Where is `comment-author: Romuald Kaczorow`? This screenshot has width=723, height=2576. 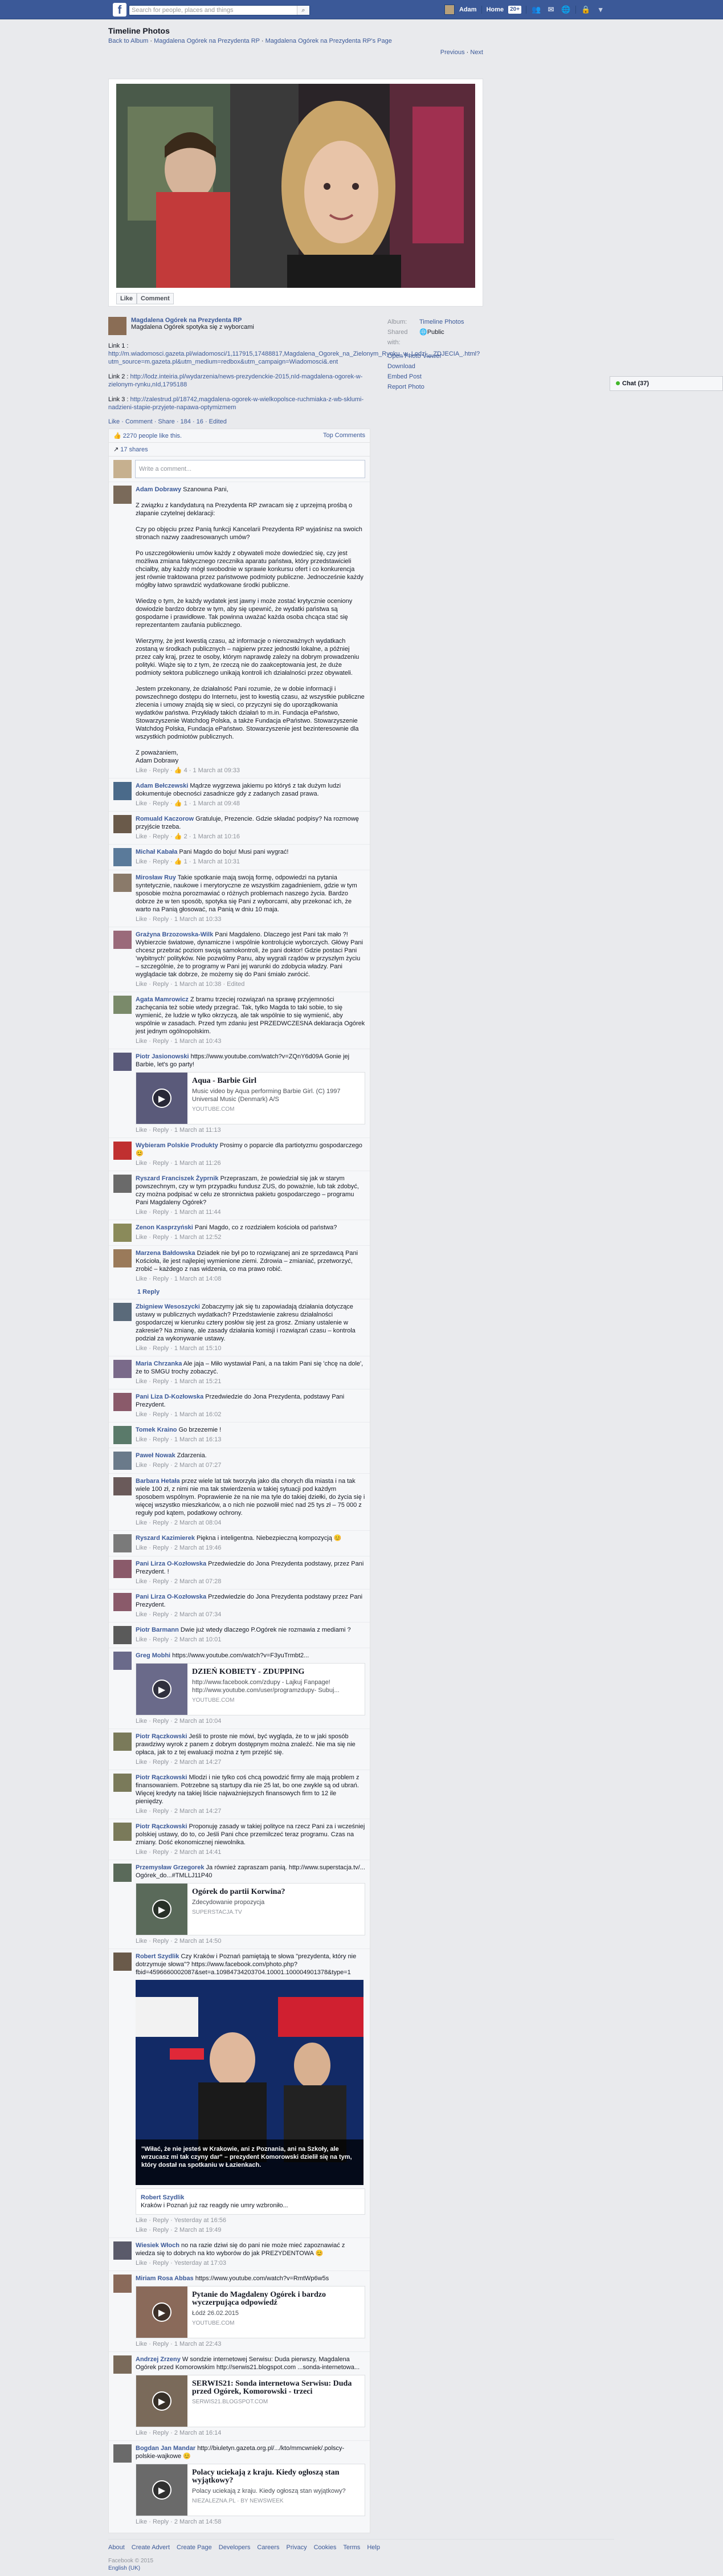
comment-author: Romuald Kaczorow is located at coordinates (165, 819).